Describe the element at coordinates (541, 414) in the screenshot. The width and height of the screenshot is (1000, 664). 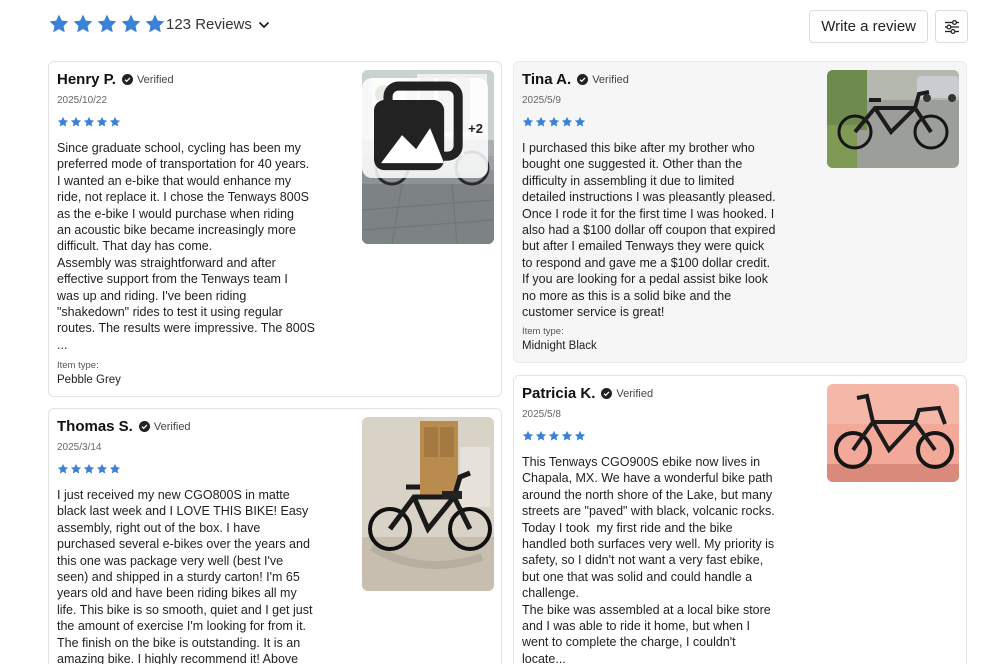
I see `review-date: 2025/5/8` at that location.